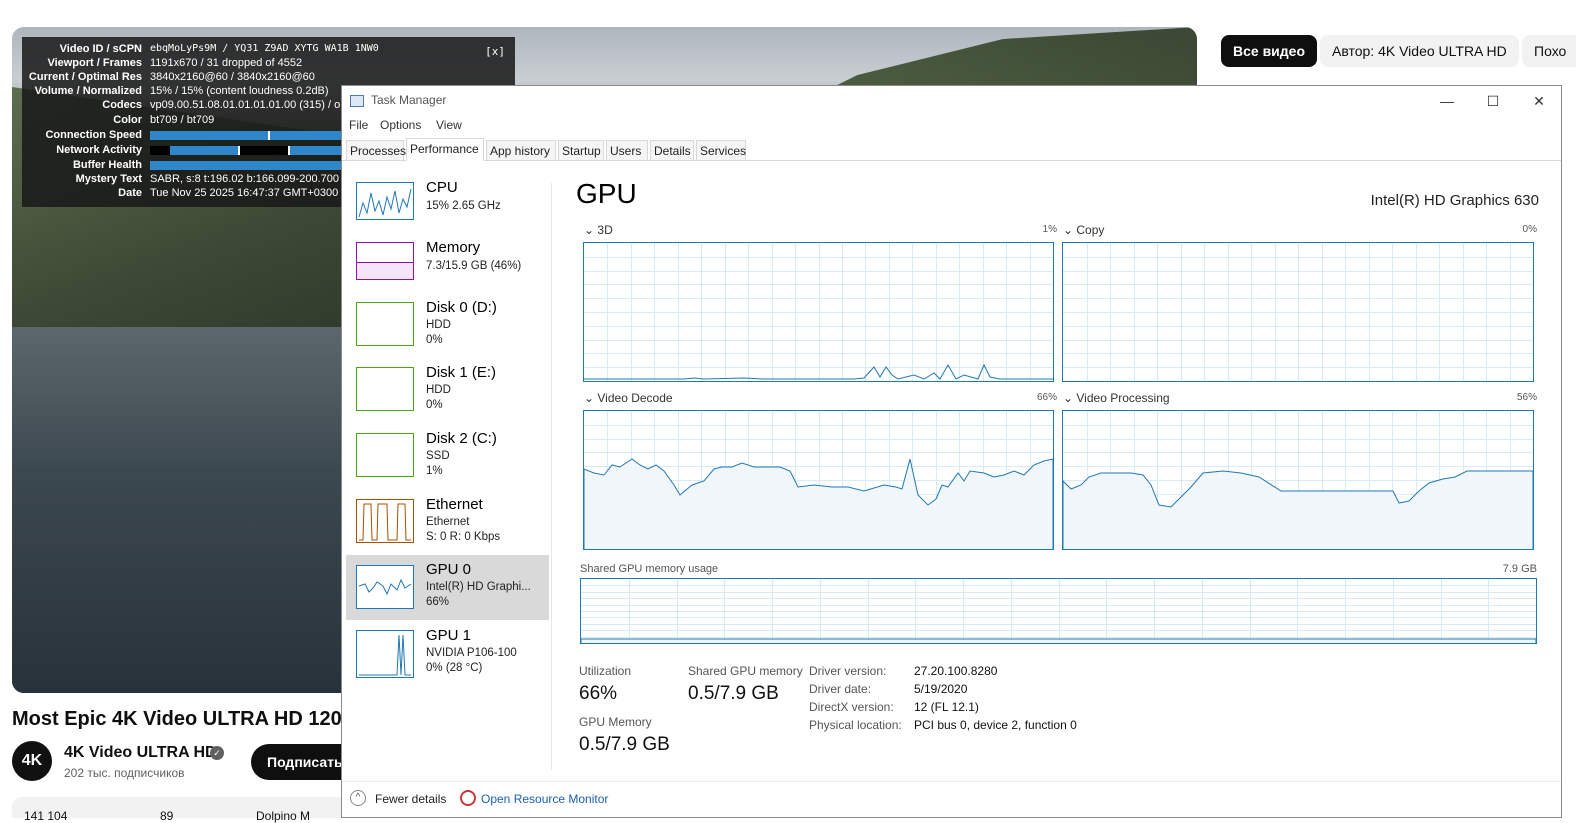 Image resolution: width=1576 pixels, height=823 pixels. What do you see at coordinates (951, 101) in the screenshot?
I see `title-bar: Task Manager — ☐ ✕` at bounding box center [951, 101].